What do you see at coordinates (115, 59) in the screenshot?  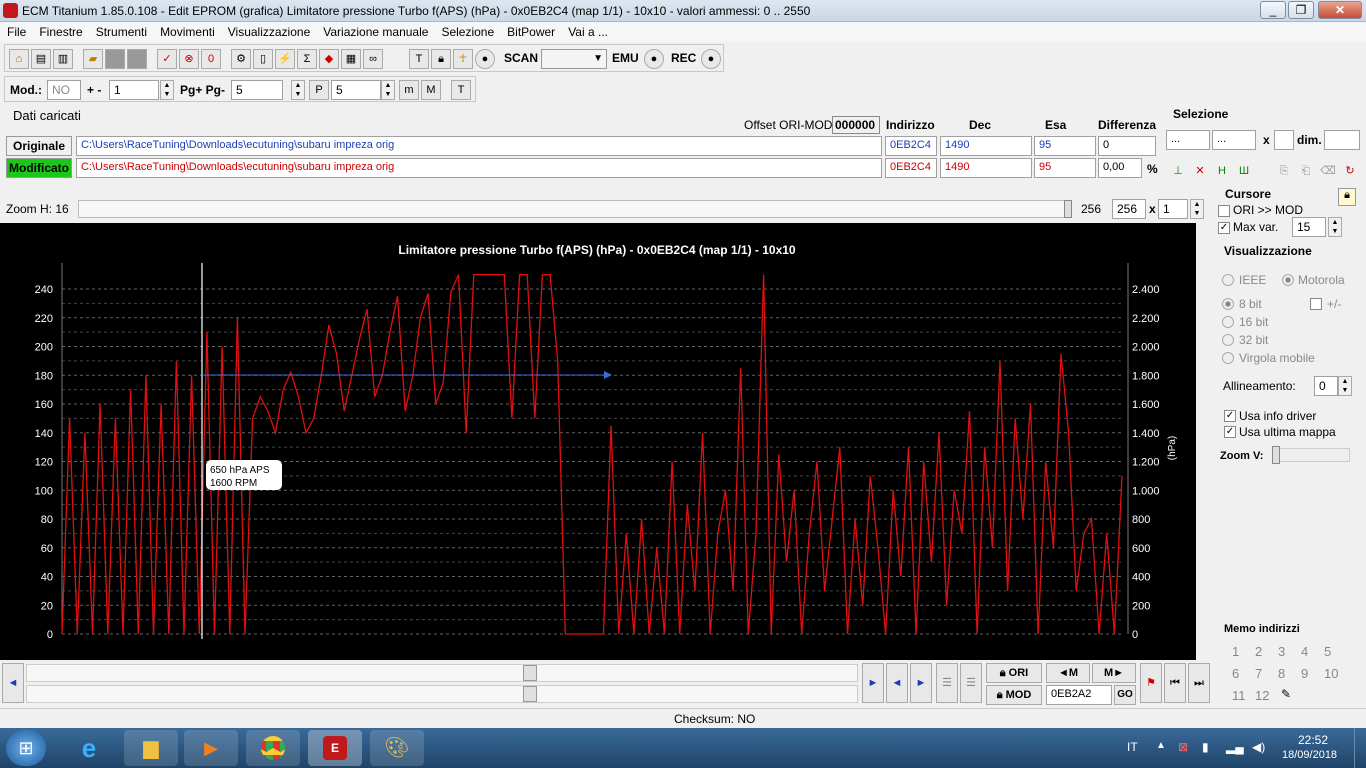 I see `save-icon` at bounding box center [115, 59].